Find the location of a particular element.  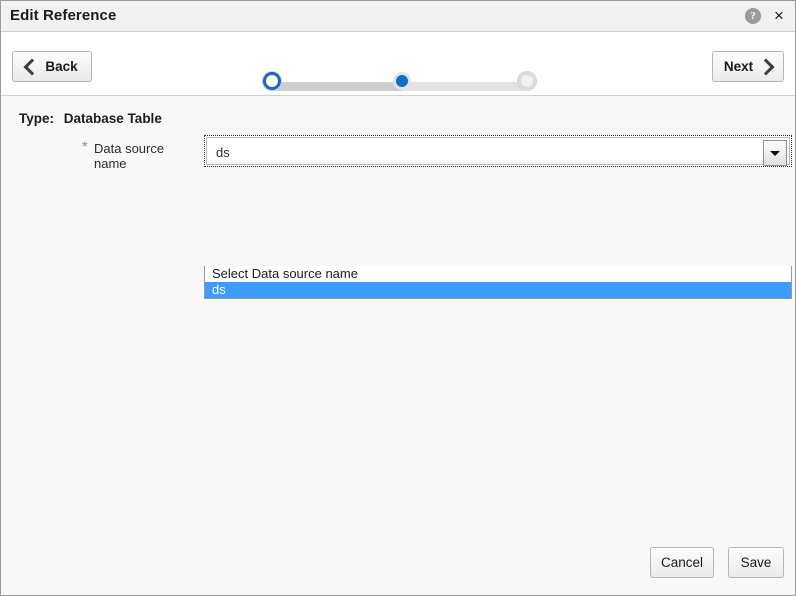

chevron-down-icon is located at coordinates (775, 153).